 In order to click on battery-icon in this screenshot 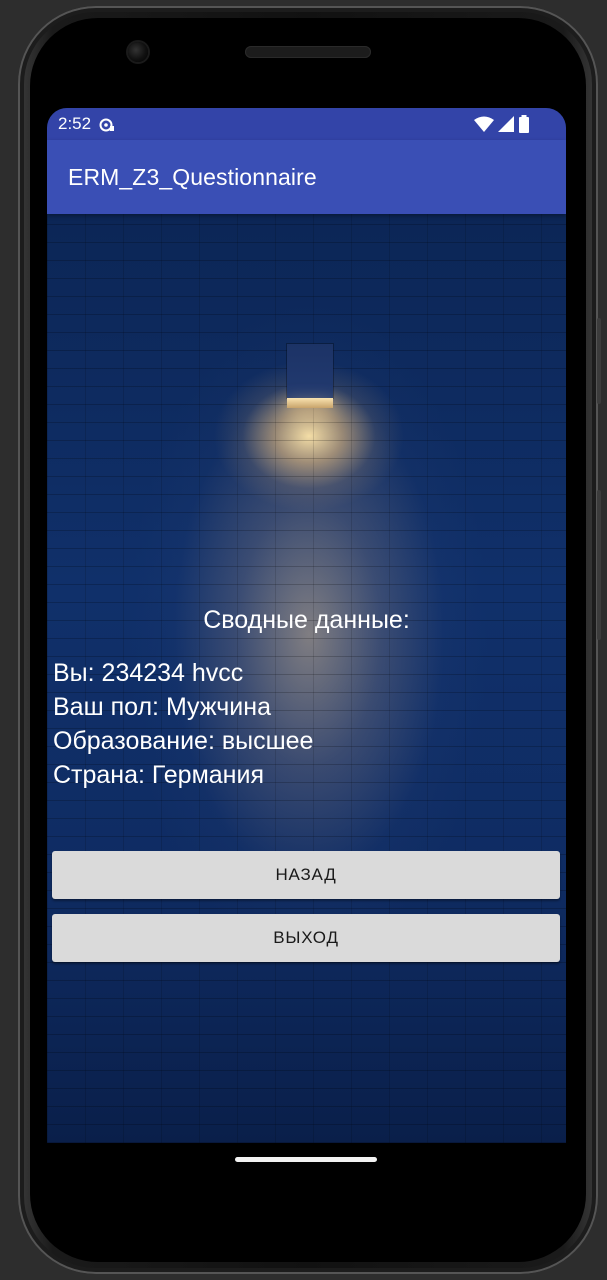, I will do `click(524, 126)`.